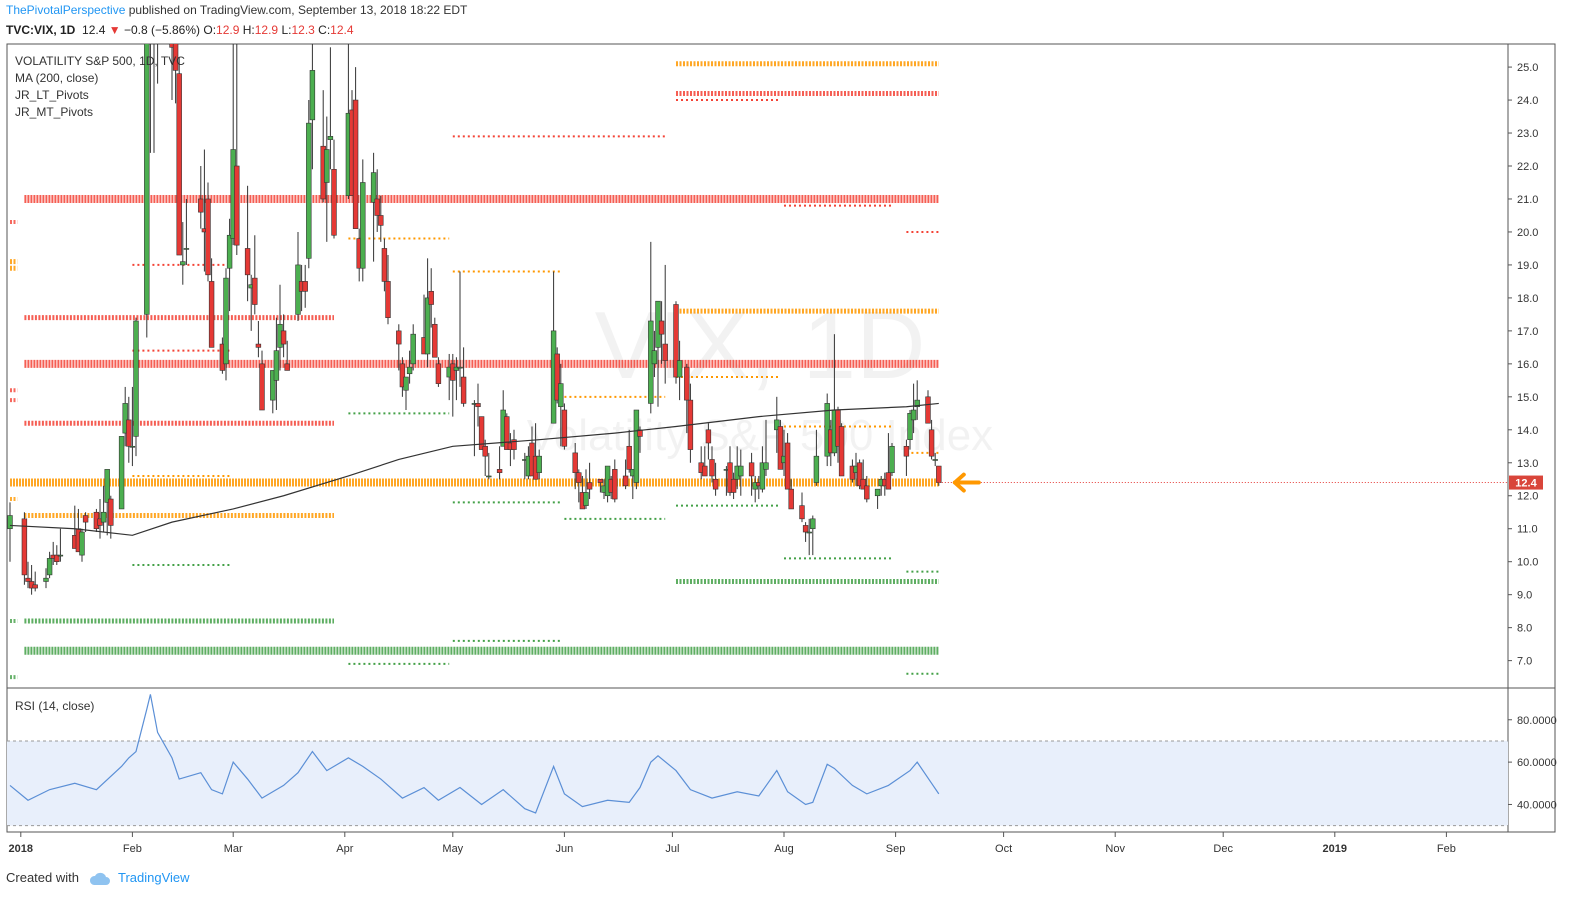 Image resolution: width=1569 pixels, height=897 pixels. I want to click on y-tick-label: 15.0, so click(1527, 398).